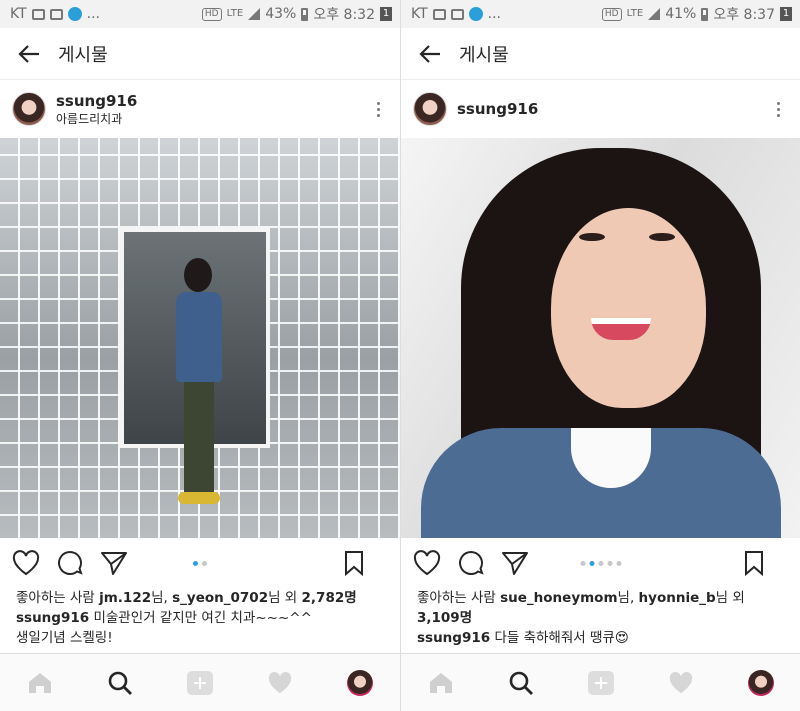 The image size is (800, 711). What do you see at coordinates (212, 118) in the screenshot?
I see `location: 아름드리치과` at bounding box center [212, 118].